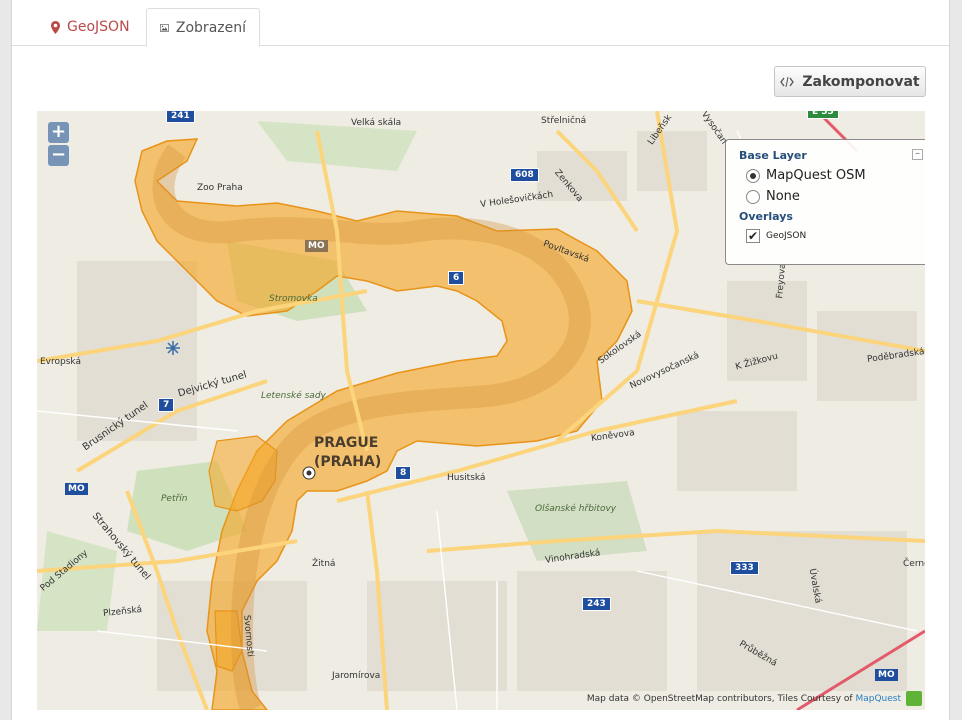 The height and width of the screenshot is (720, 962). What do you see at coordinates (174, 499) in the screenshot?
I see `map-label: Petřín` at bounding box center [174, 499].